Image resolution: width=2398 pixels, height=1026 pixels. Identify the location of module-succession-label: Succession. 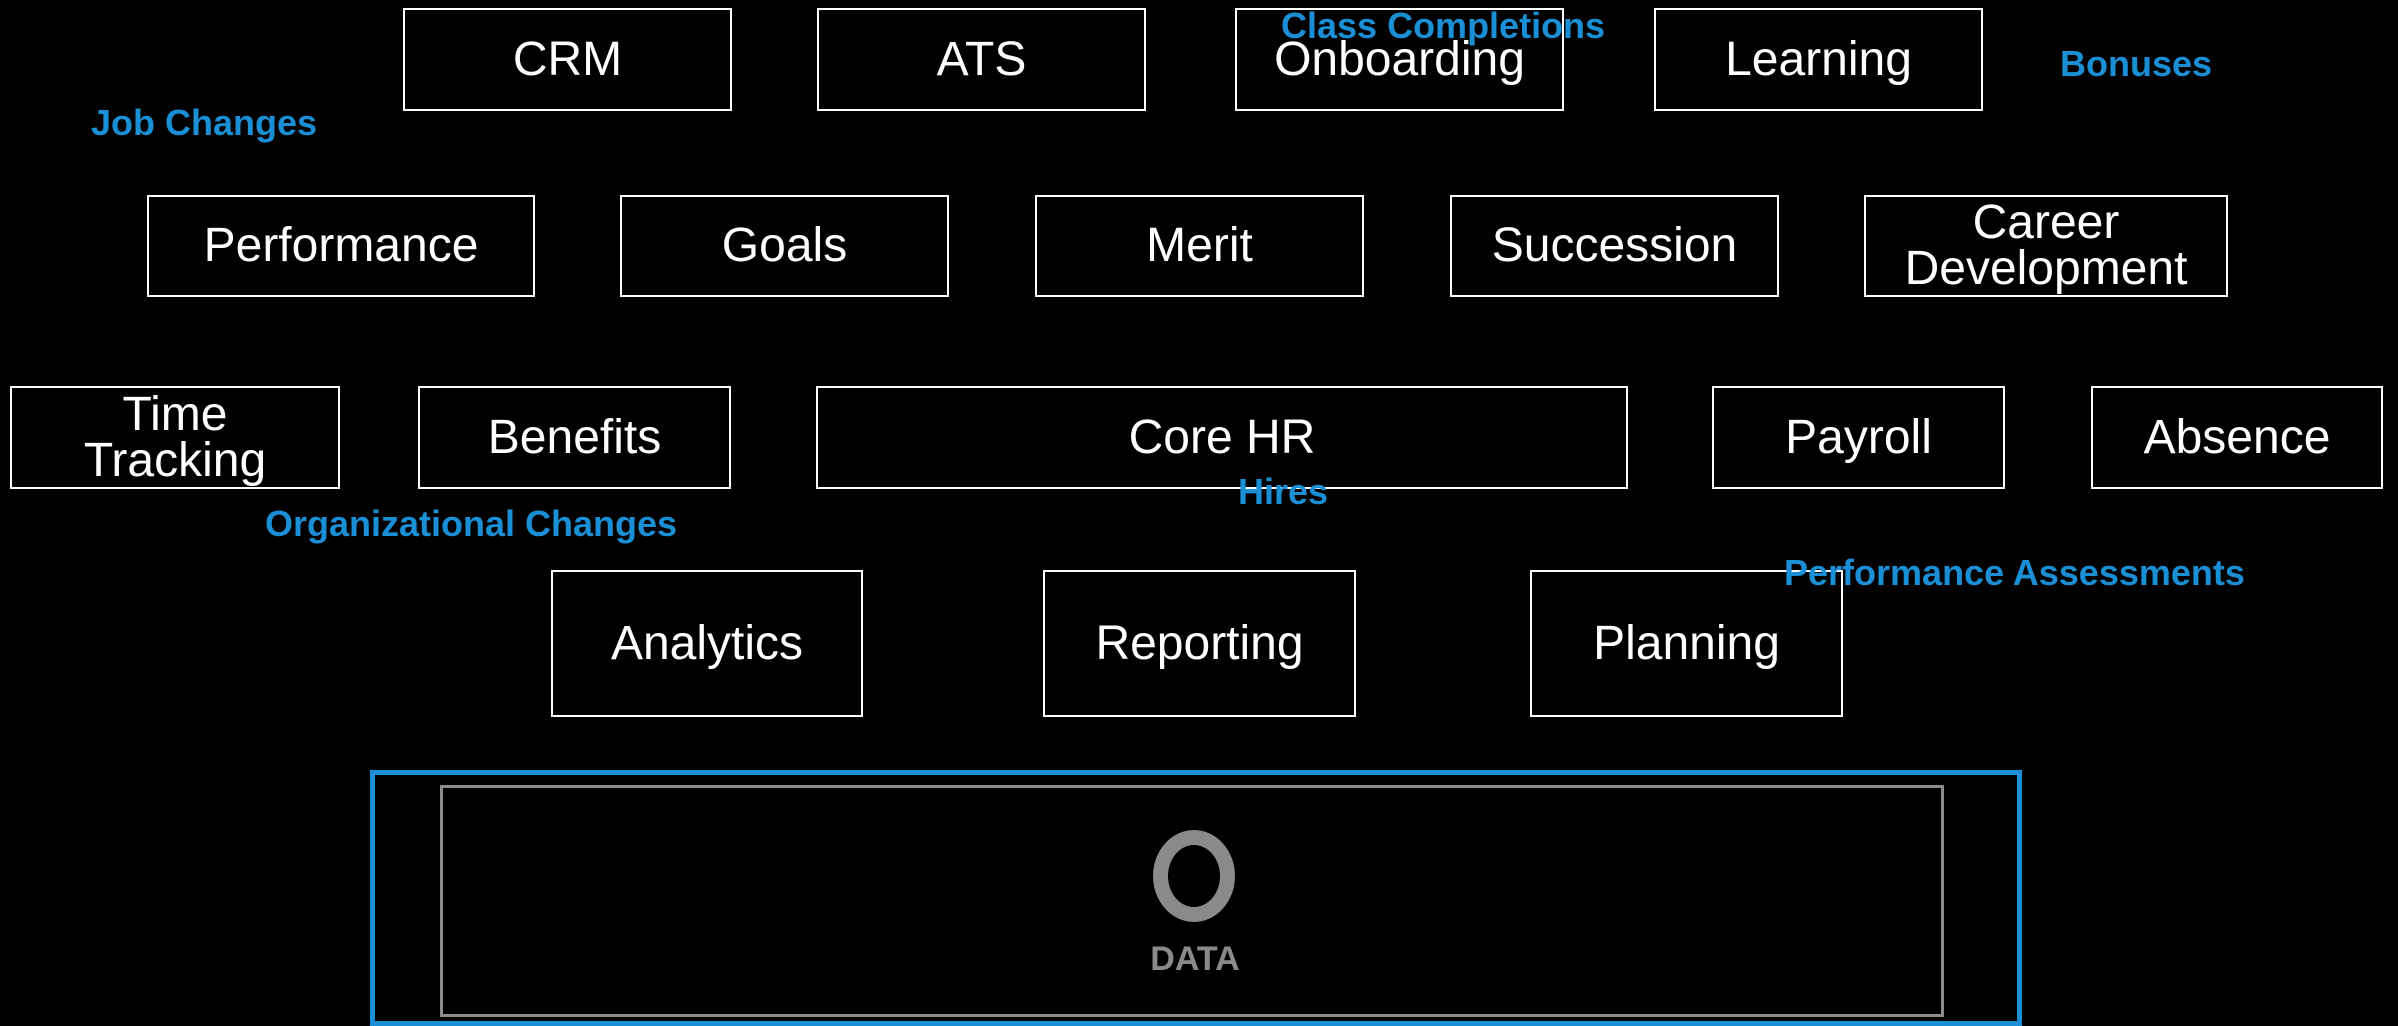
(1614, 245).